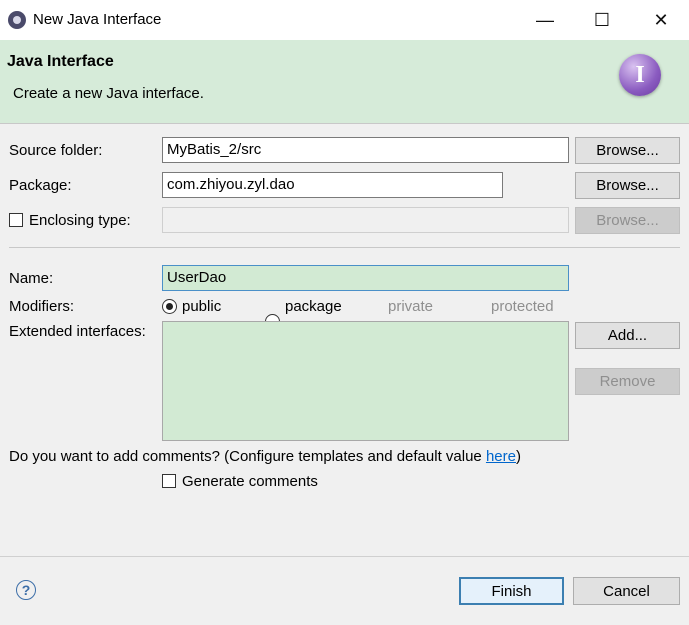 This screenshot has height=625, width=689. I want to click on maximize-button: ☐, so click(602, 20).